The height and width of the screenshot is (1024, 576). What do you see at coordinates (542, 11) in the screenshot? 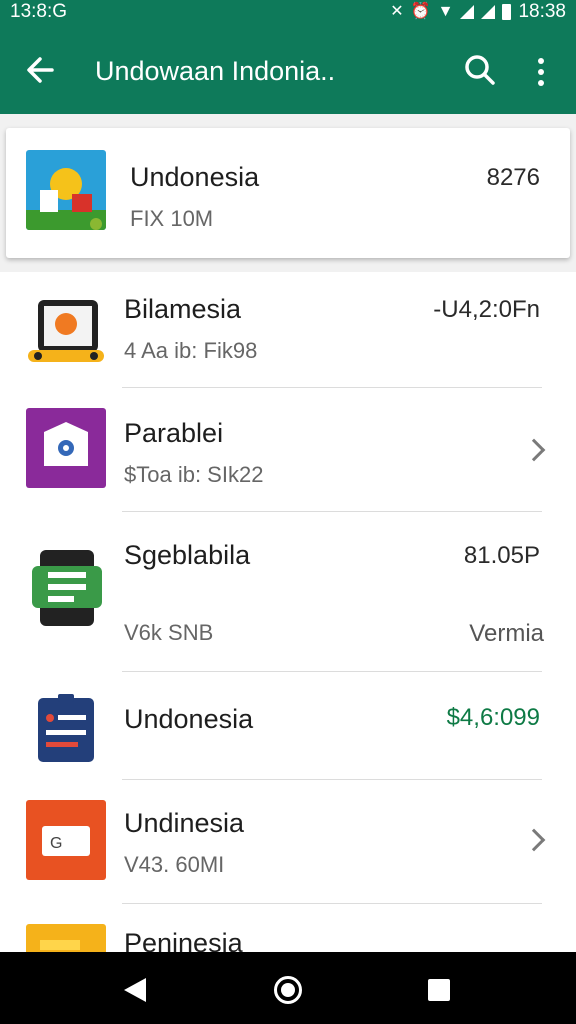
I see `status-clock: 18:38` at bounding box center [542, 11].